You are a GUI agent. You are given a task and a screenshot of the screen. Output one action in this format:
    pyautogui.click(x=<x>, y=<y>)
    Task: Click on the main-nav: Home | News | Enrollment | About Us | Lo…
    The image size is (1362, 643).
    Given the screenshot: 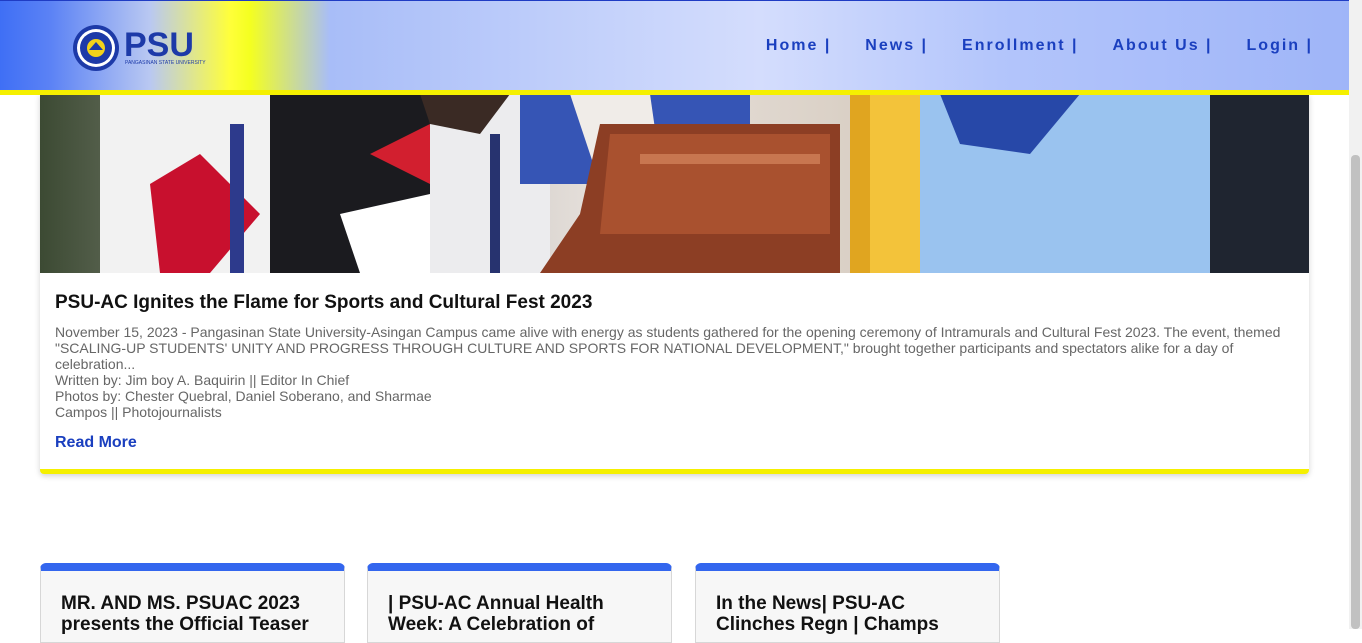 What is the action you would take?
    pyautogui.click(x=1022, y=46)
    